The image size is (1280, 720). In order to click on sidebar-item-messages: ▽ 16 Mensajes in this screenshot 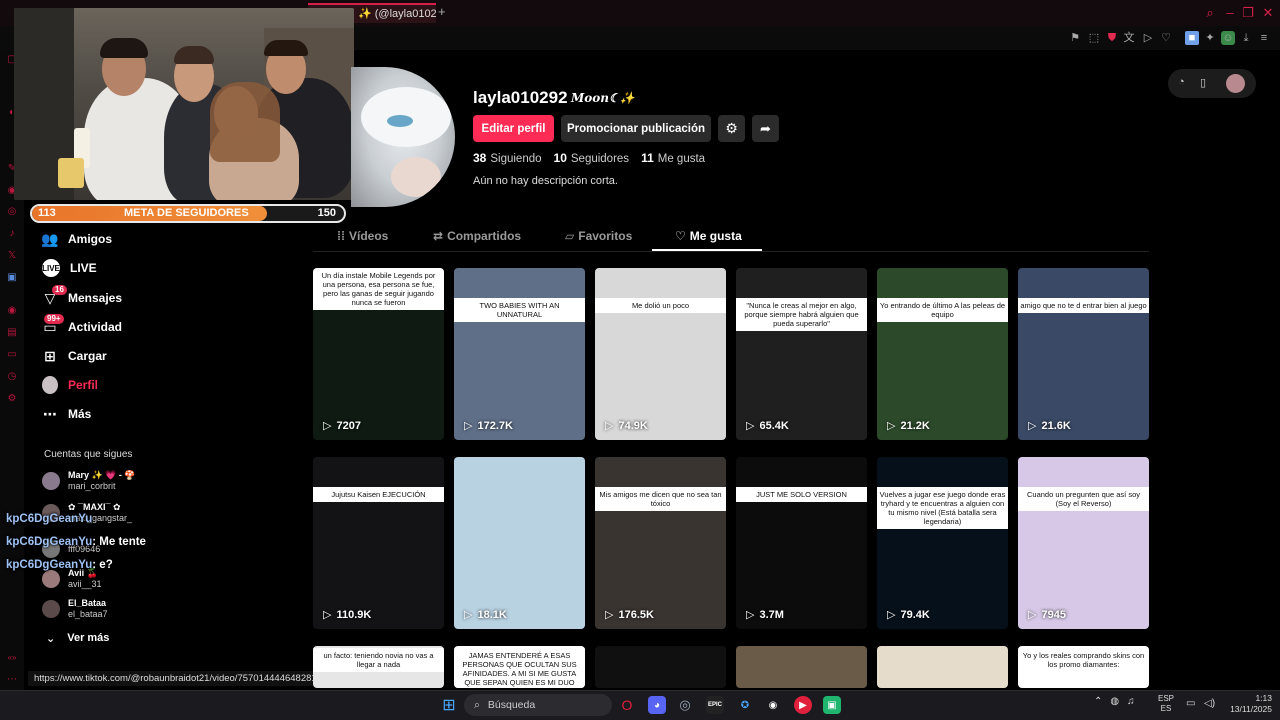, I will do `click(82, 297)`.